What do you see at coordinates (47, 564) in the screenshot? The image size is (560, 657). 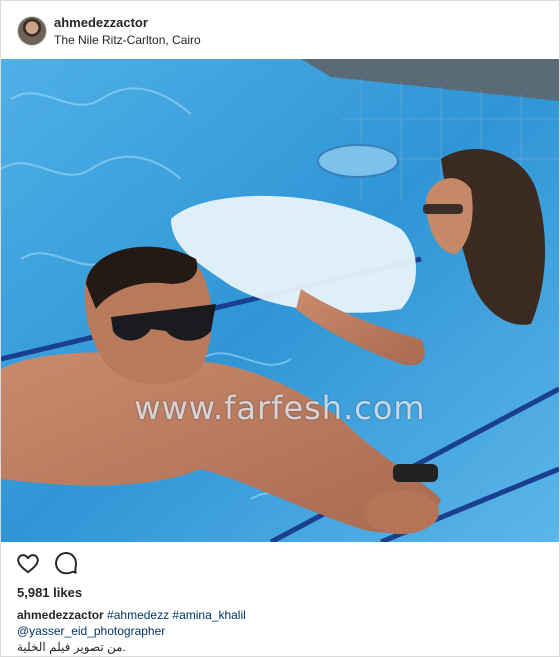 I see `action-bar` at bounding box center [47, 564].